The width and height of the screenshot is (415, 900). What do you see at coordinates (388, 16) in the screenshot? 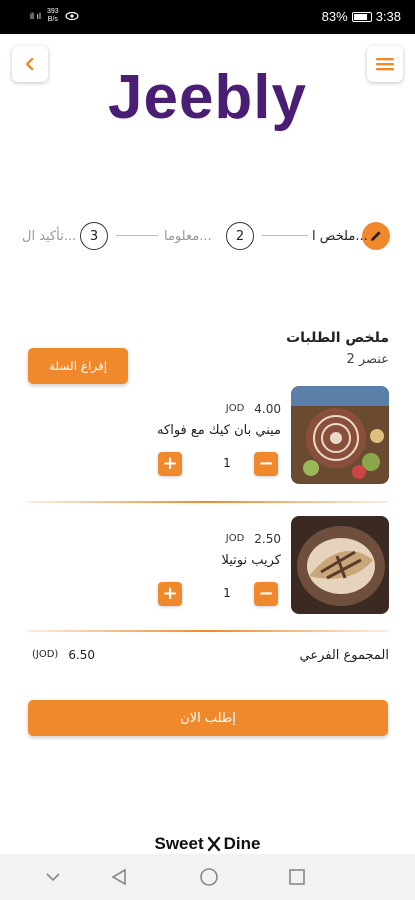
I see `clock: 3:38` at bounding box center [388, 16].